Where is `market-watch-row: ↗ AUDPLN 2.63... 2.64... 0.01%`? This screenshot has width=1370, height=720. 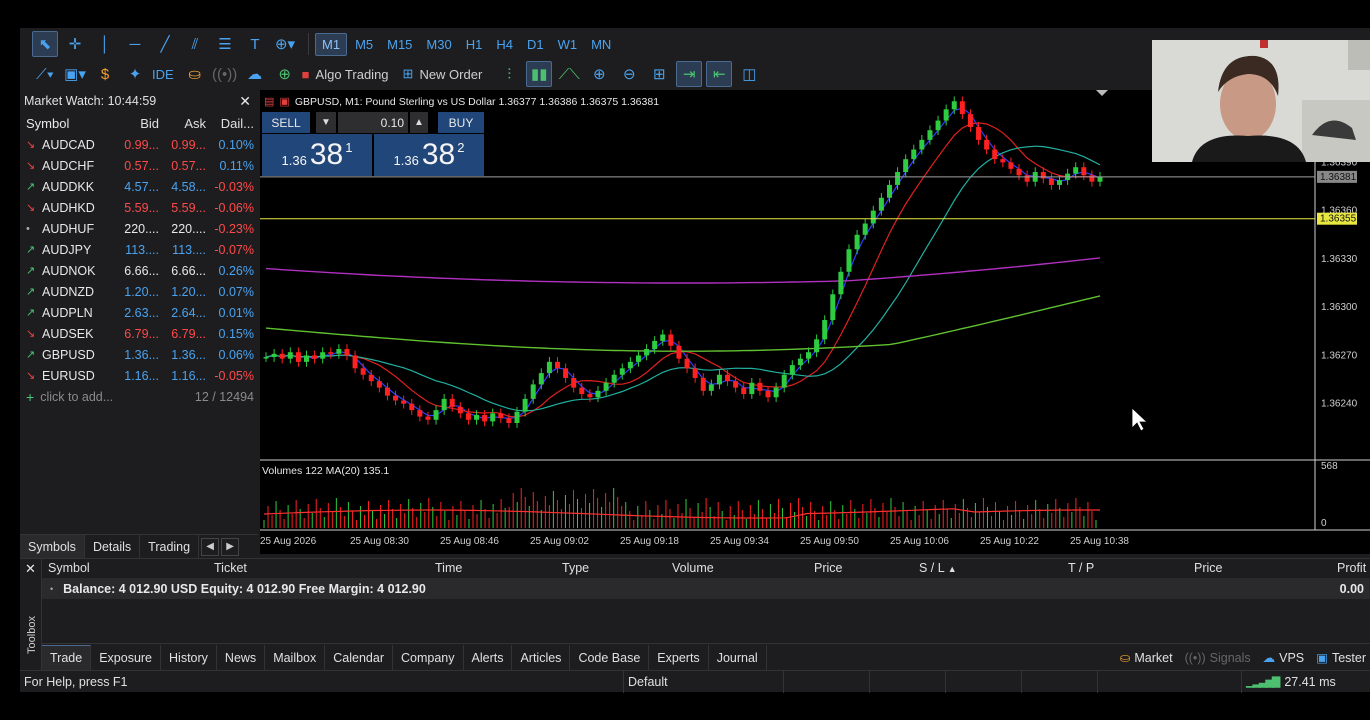 market-watch-row: ↗ AUDPLN 2.63... 2.64... 0.01% is located at coordinates (139, 312).